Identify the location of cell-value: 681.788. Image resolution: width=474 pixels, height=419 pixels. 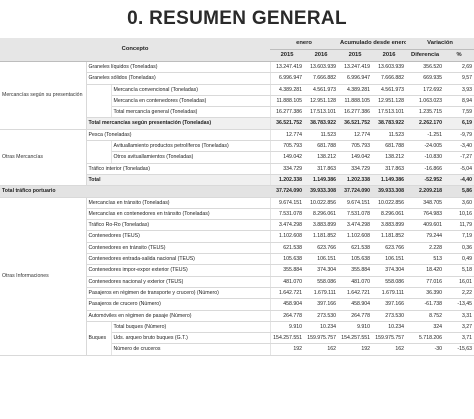
(321, 146).